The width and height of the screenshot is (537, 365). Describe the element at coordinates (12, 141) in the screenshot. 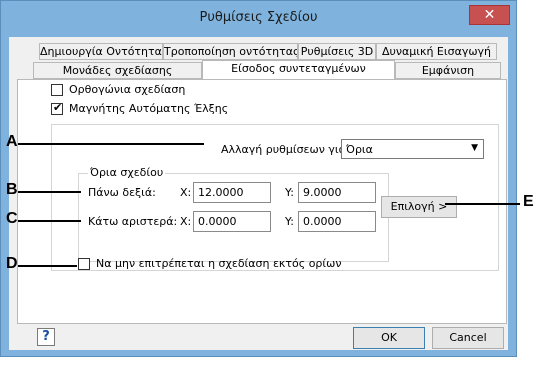

I see `callout-a: A` at that location.